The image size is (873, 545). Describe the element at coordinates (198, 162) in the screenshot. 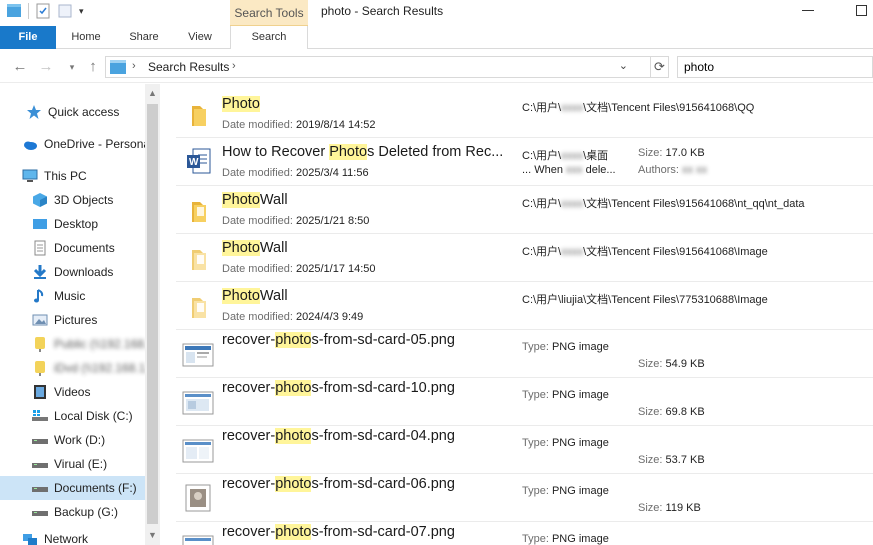

I see `word-document-icon: W` at that location.